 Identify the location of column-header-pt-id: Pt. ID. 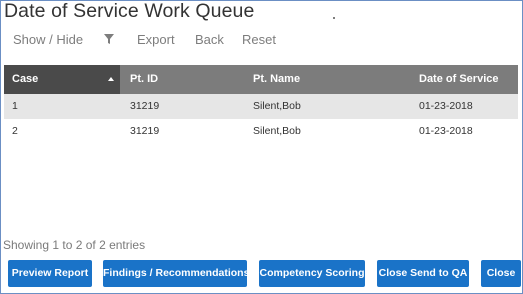
(144, 79).